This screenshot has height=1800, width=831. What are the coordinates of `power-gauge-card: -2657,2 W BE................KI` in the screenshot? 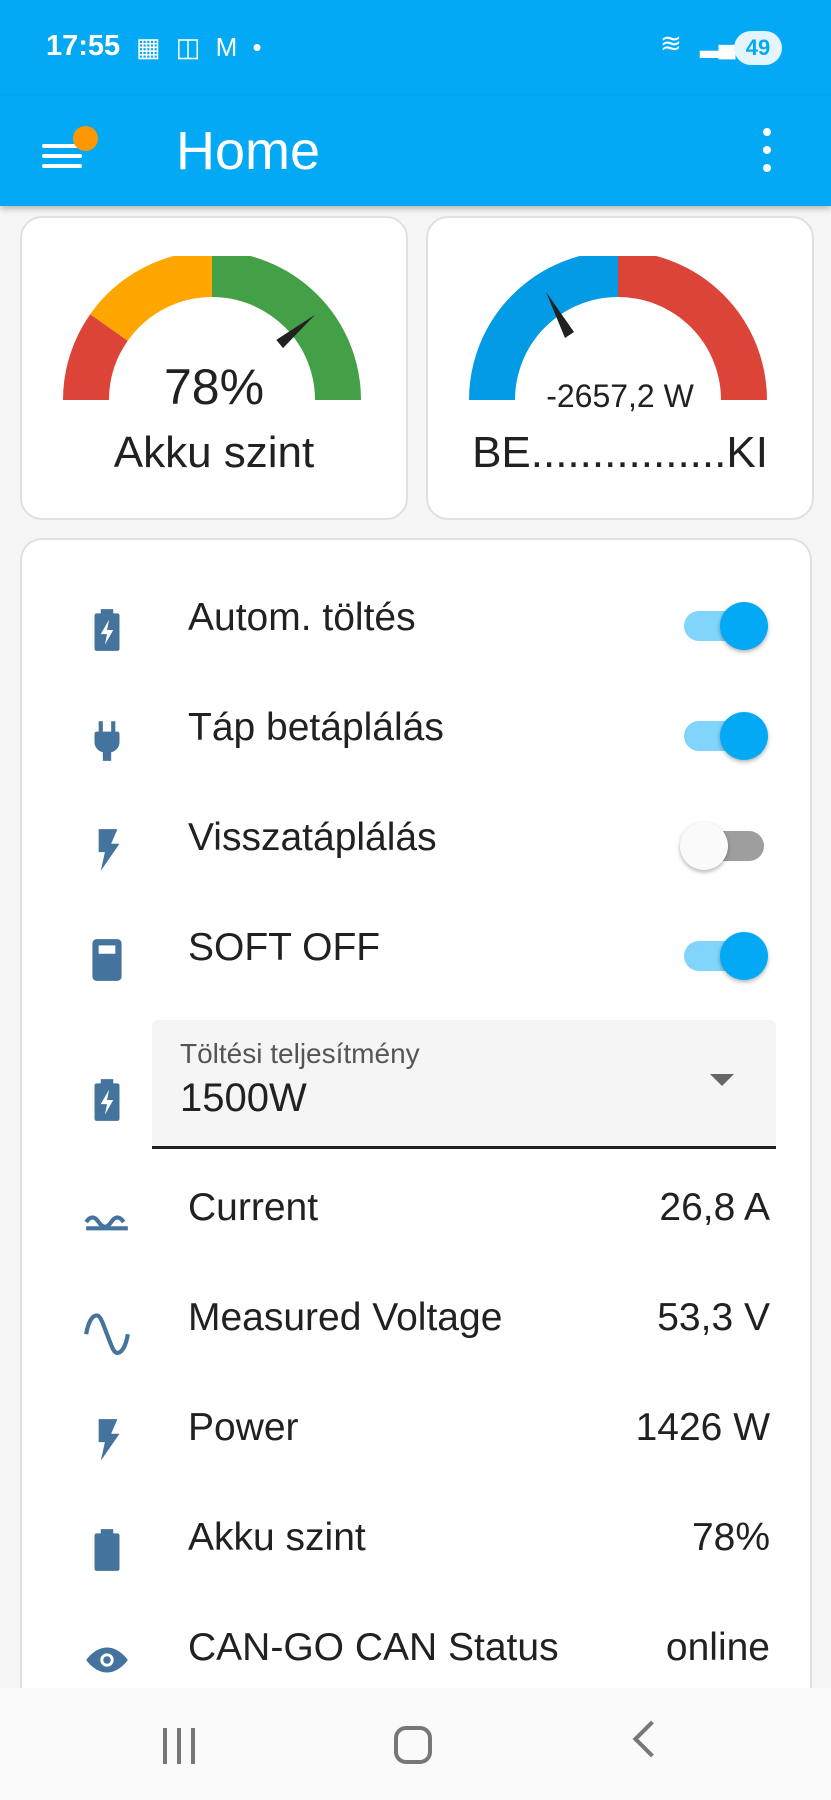 It's located at (620, 368).